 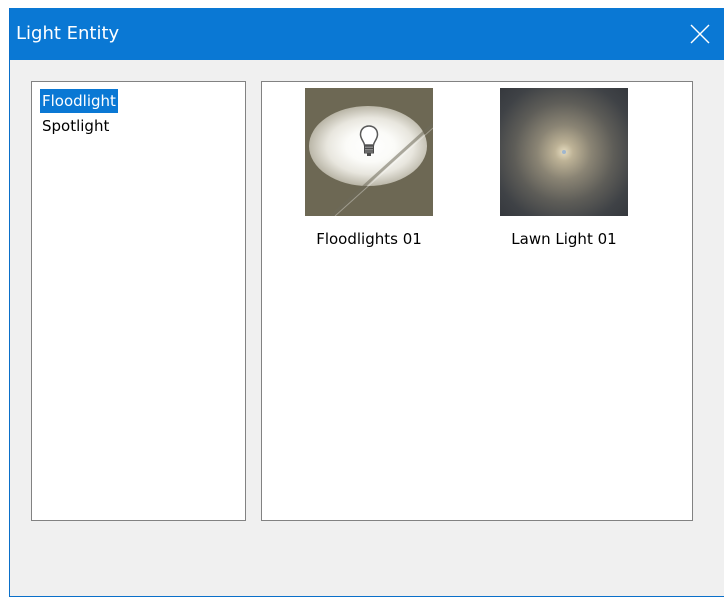 What do you see at coordinates (75, 126) in the screenshot?
I see `list-item-spotlight: Spotlight` at bounding box center [75, 126].